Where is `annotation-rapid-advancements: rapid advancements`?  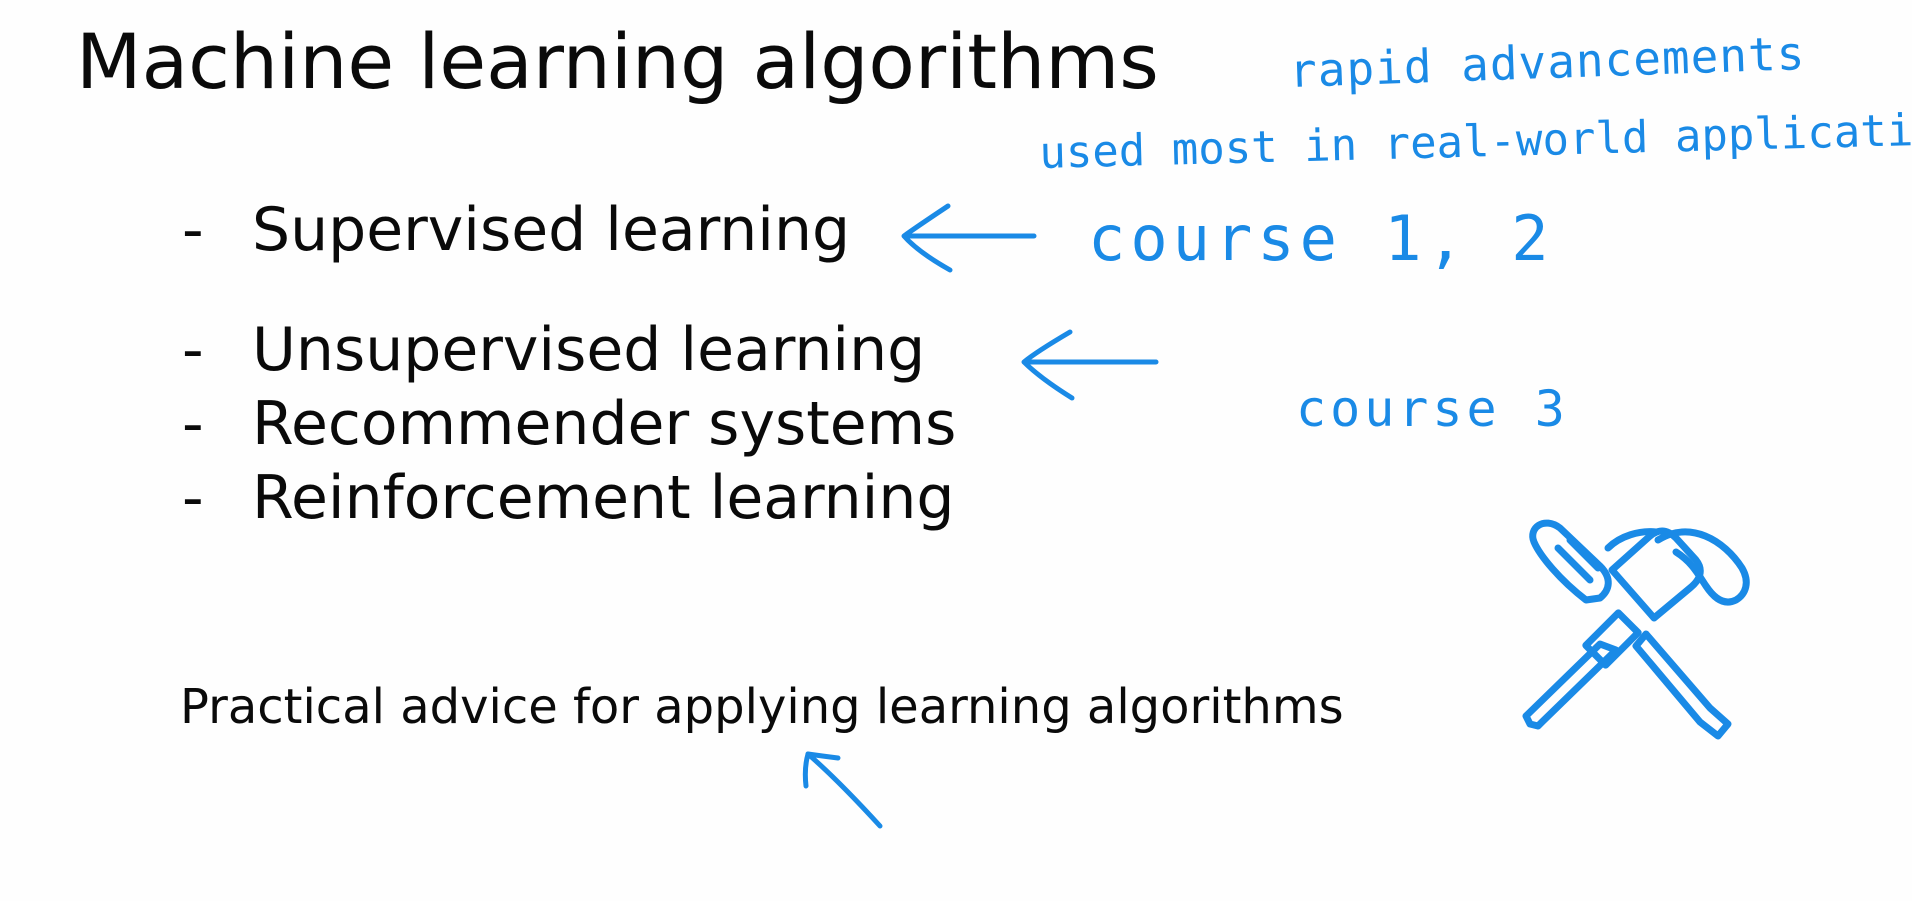
annotation-rapid-advancements: rapid advancements is located at coordinates (1547, 62).